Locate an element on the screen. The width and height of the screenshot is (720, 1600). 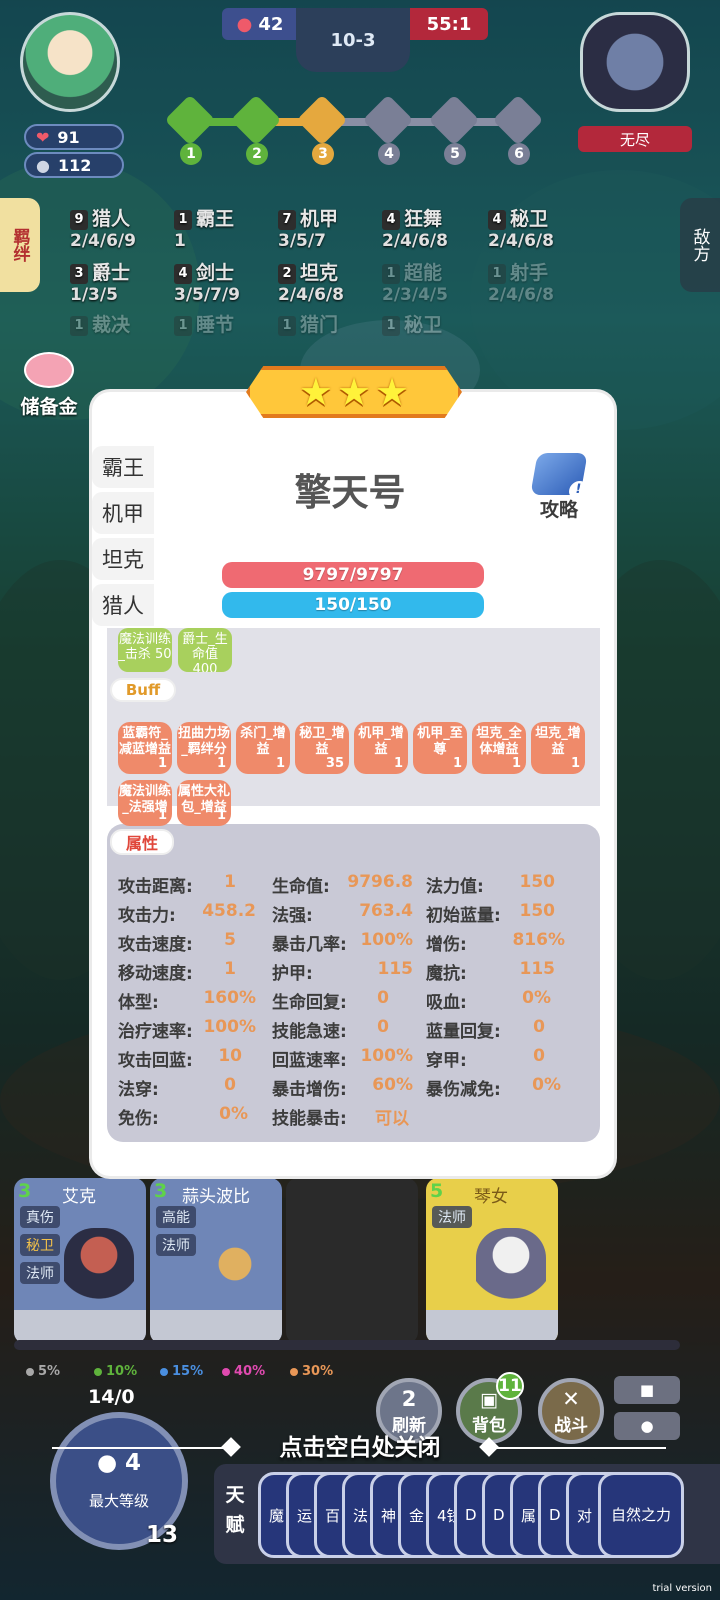
attr-label: 初始蓝量: is located at coordinates (463, 916).